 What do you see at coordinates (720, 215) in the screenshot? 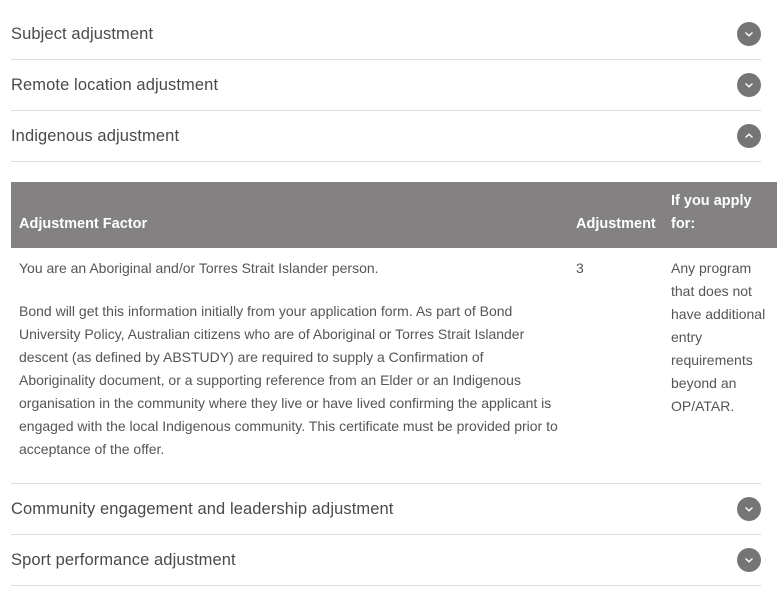
I see `column-header-applies-to: If you apply for:` at bounding box center [720, 215].